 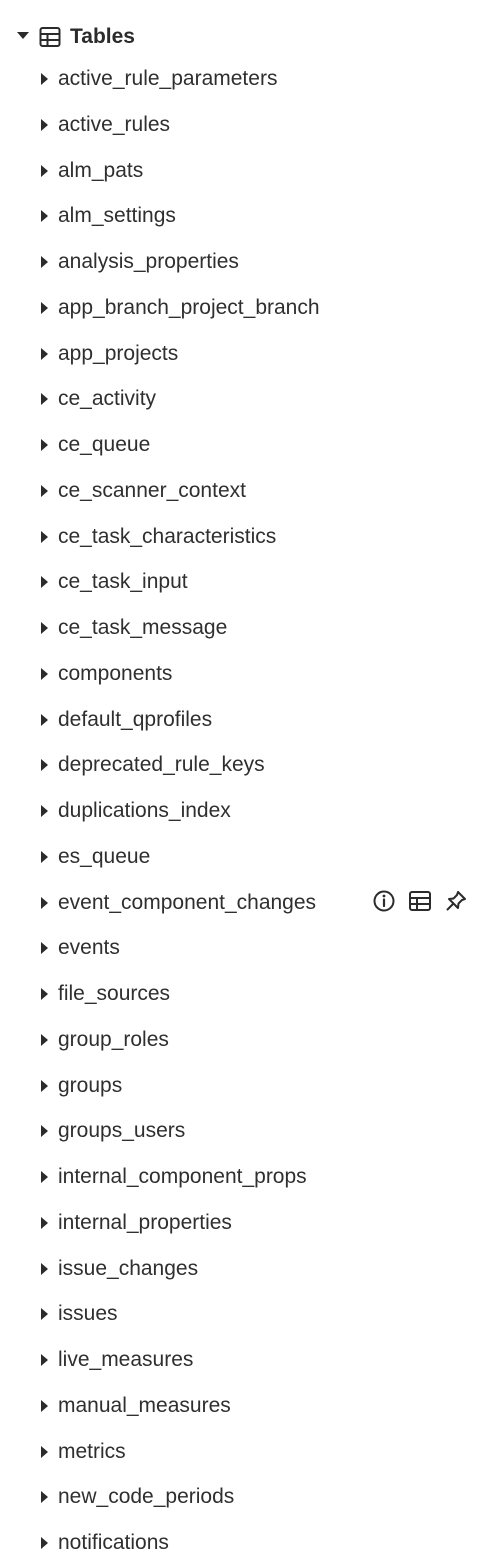 I want to click on table-item: group_roles, so click(x=247, y=1041).